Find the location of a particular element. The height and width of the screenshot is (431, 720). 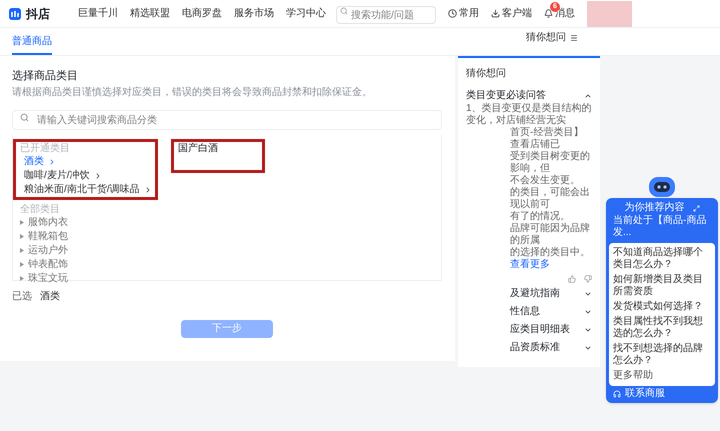

contact-service-button: 联系商服 is located at coordinates (639, 393).